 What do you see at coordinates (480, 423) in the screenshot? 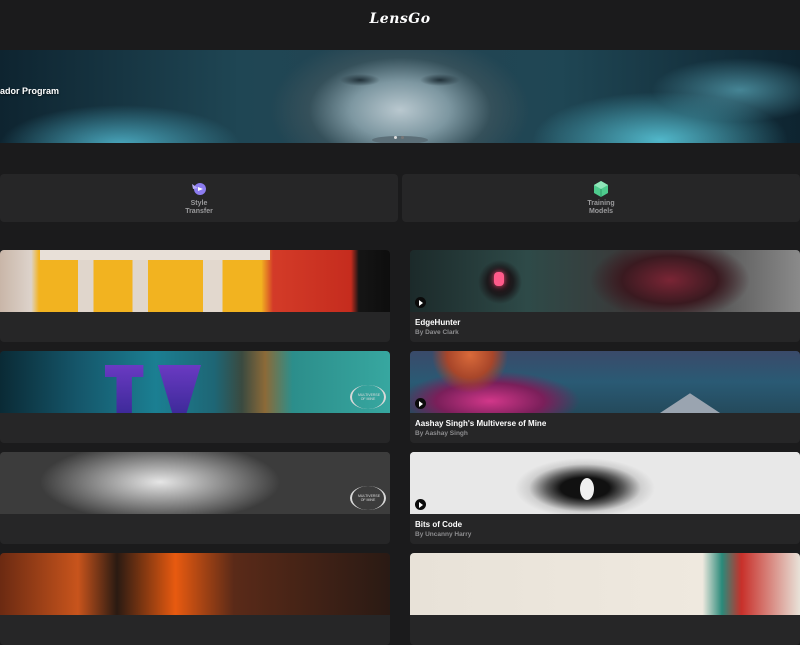
I see `video-title: Aashay Singh's Multiverse of Mine` at bounding box center [480, 423].